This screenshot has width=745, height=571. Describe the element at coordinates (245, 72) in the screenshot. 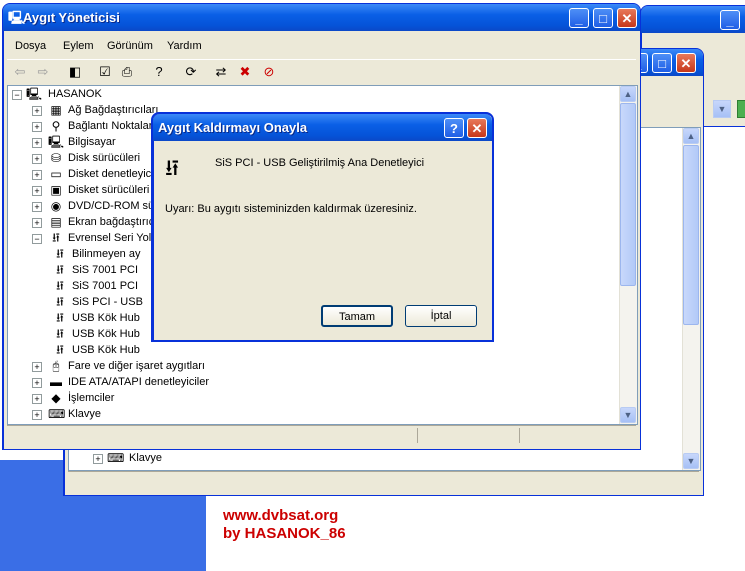

I see `uninstall-icon: ✖` at that location.